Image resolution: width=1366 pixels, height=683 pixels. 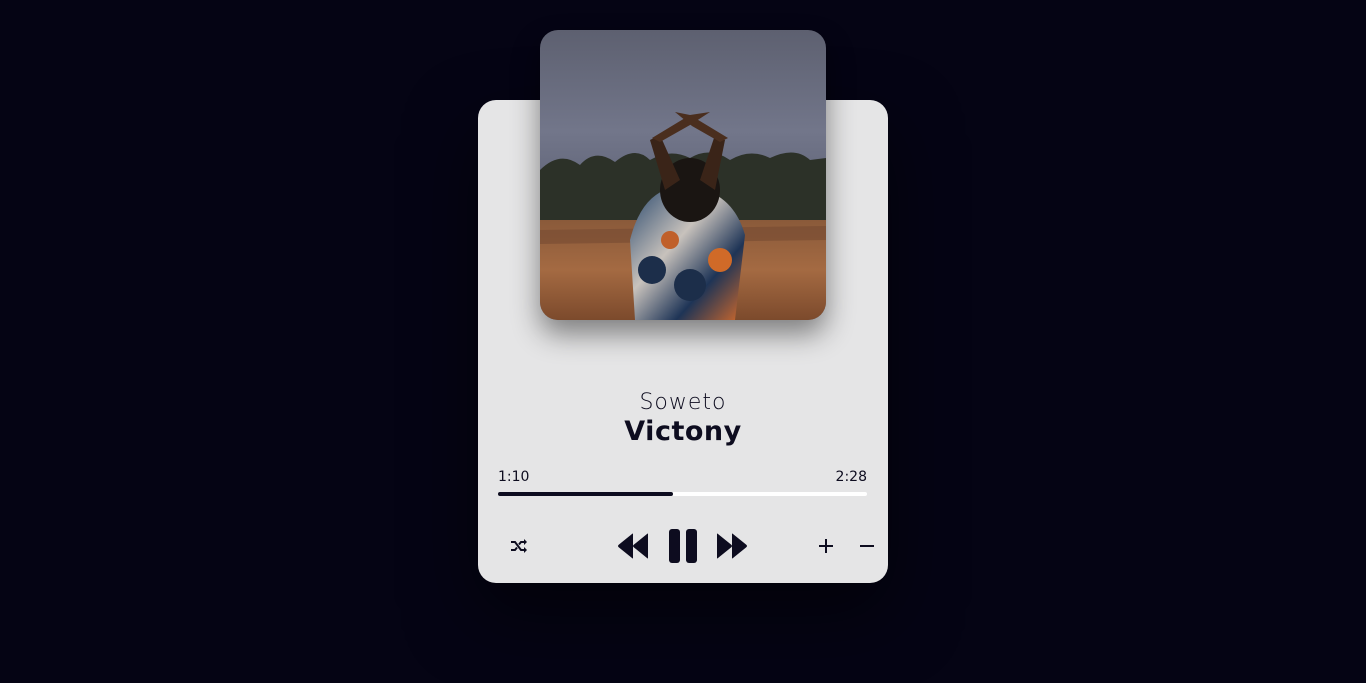 I want to click on pause-button, so click(x=683, y=546).